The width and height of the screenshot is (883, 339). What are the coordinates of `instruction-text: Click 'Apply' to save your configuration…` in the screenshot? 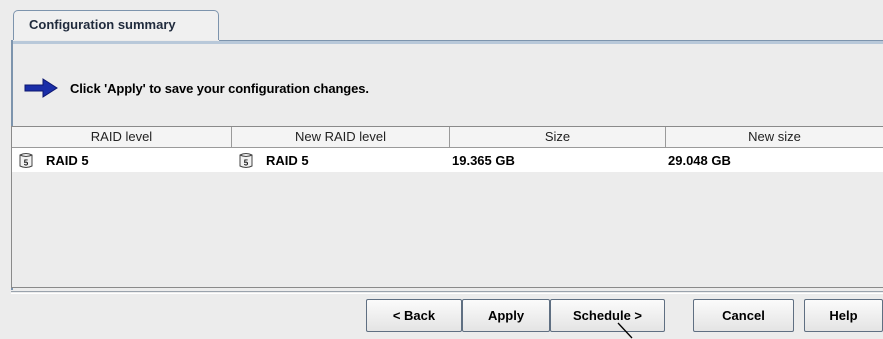 It's located at (219, 88).